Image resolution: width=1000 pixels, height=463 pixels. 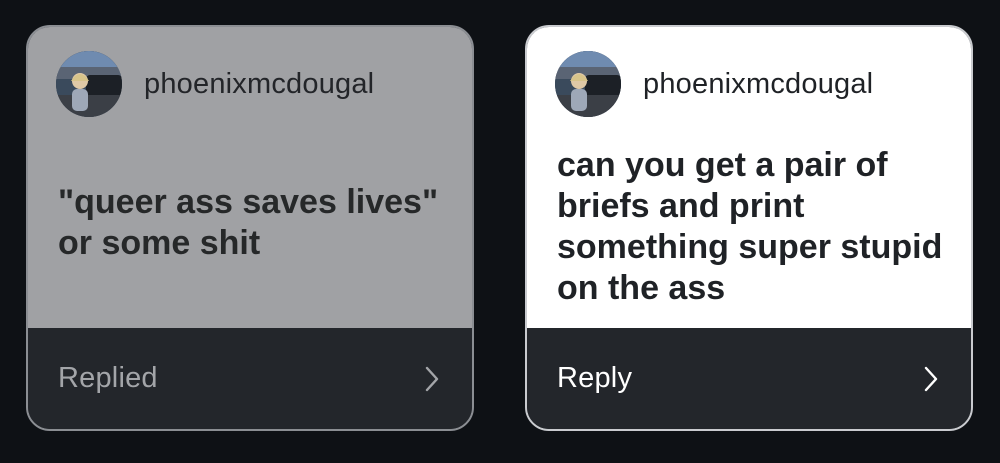 I want to click on reply-button: Reply, so click(x=749, y=378).